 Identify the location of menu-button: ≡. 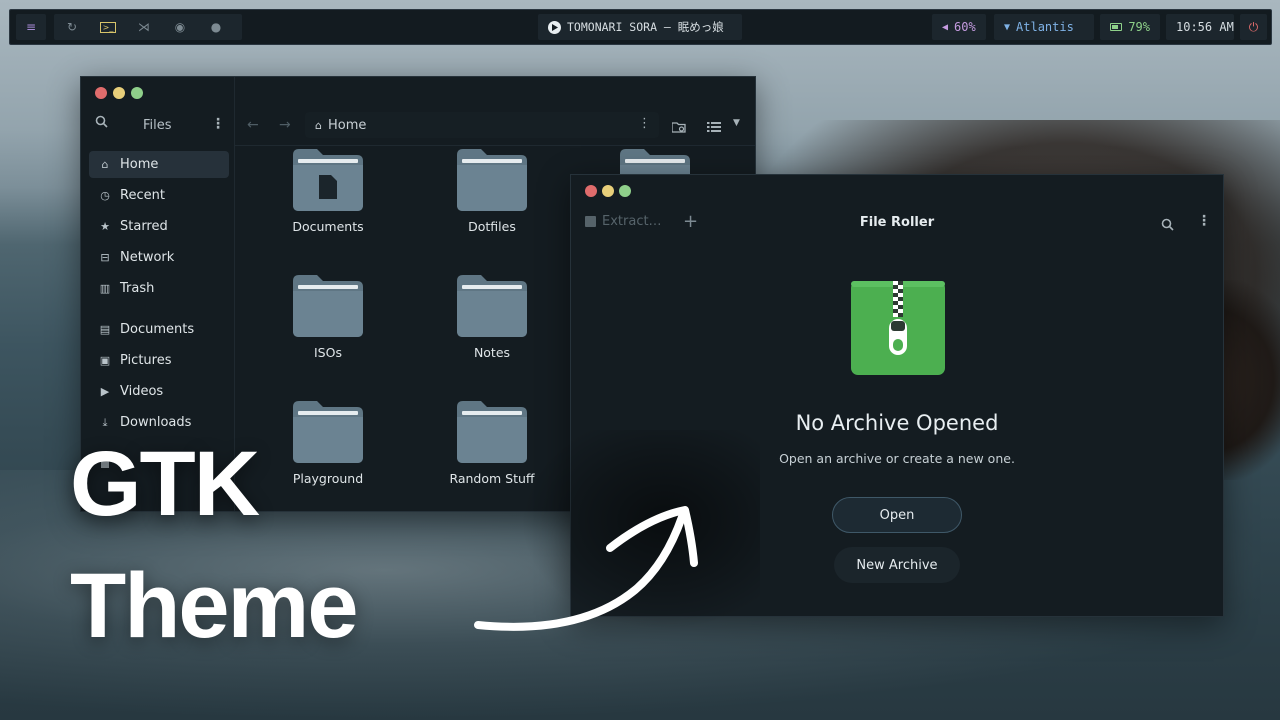
(31, 27).